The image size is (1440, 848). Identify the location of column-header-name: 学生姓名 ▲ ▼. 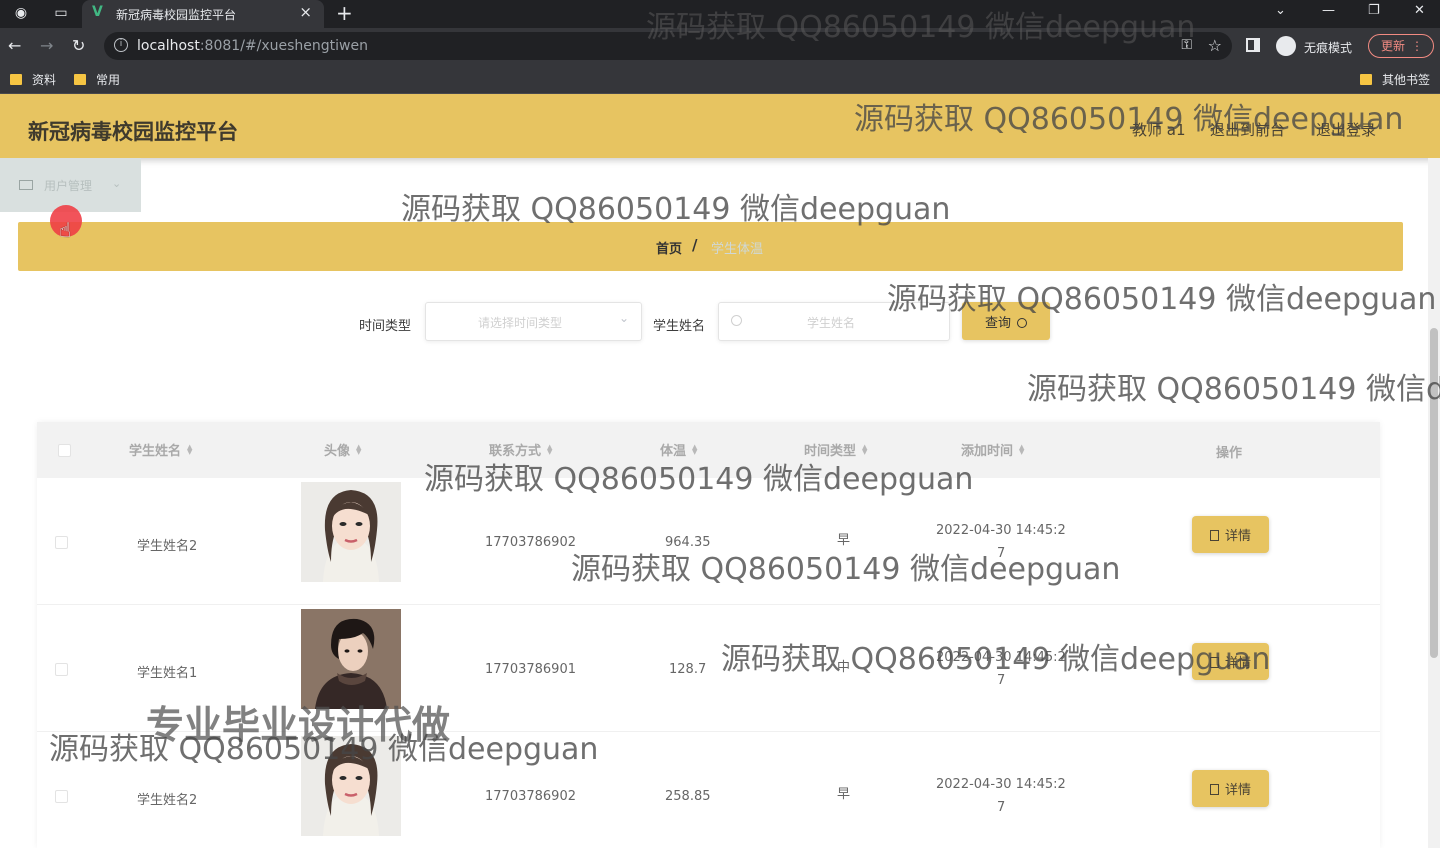
(161, 450).